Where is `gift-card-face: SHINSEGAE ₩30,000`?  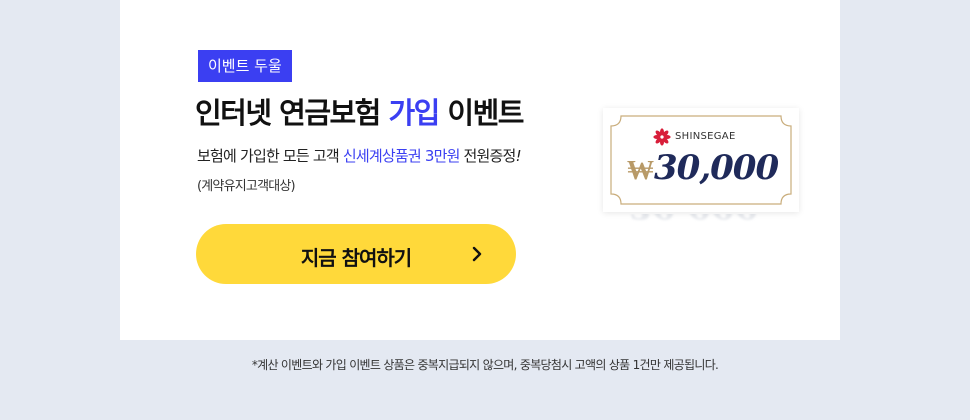 gift-card-face: SHINSEGAE ₩30,000 is located at coordinates (701, 160).